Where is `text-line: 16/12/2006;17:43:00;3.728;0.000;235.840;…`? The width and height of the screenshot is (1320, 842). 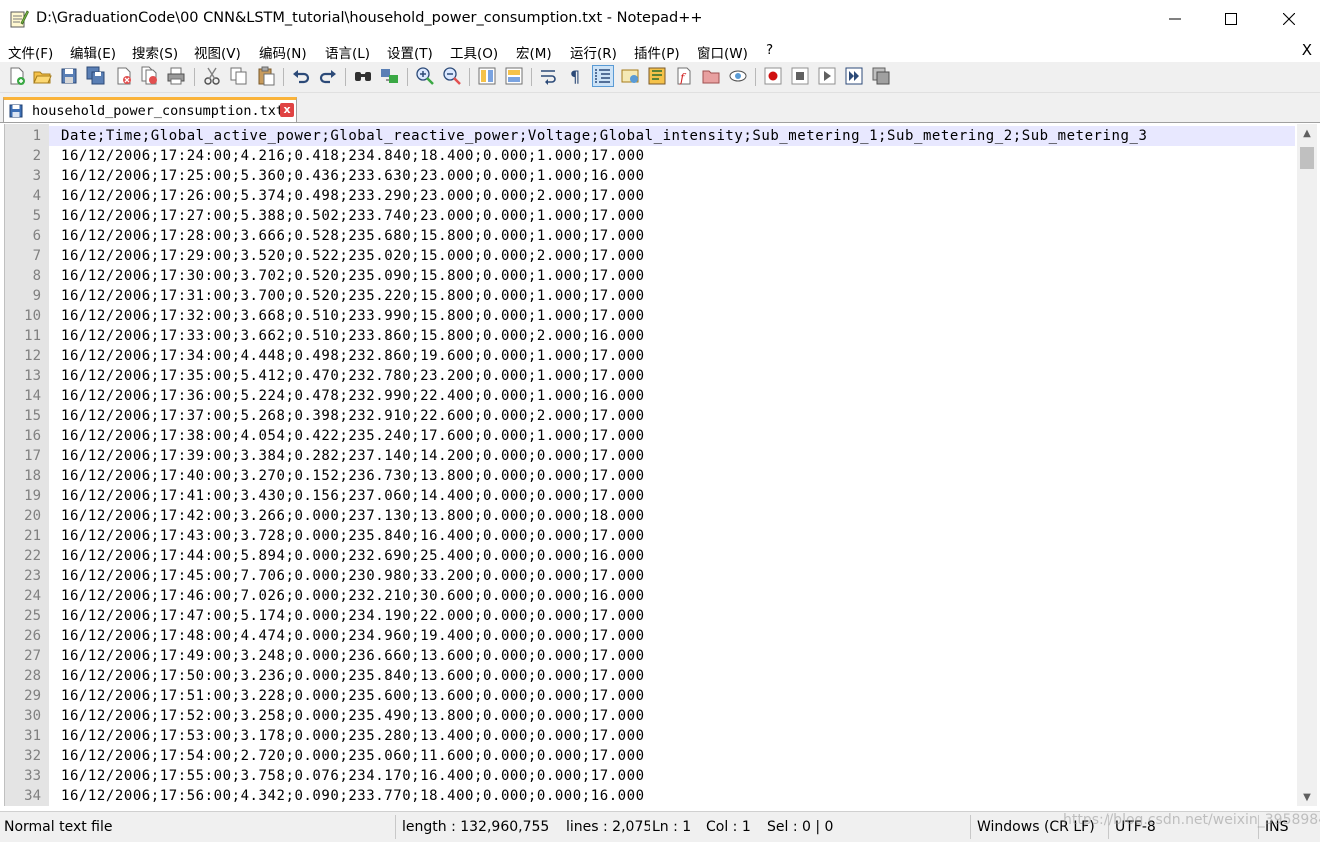 text-line: 16/12/2006;17:43:00;3.728;0.000;235.840;… is located at coordinates (672, 536).